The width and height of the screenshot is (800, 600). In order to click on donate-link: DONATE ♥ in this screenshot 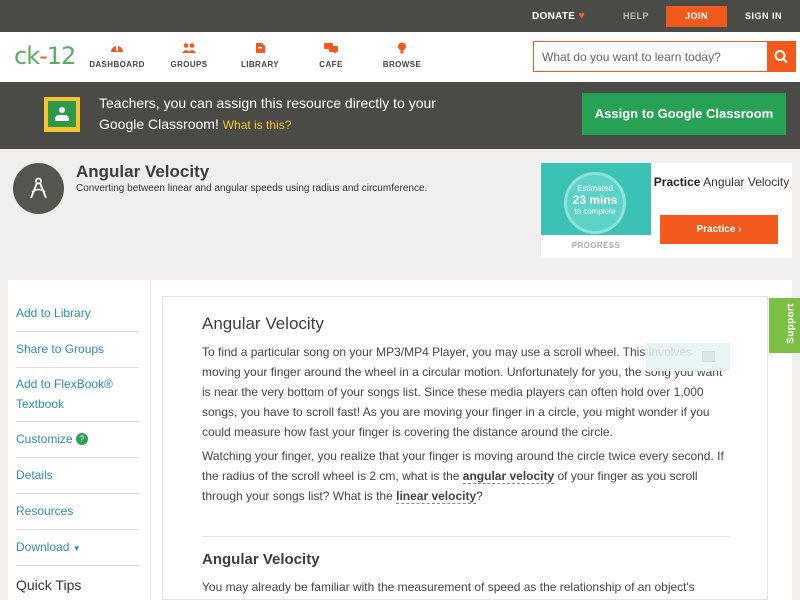, I will do `click(558, 16)`.